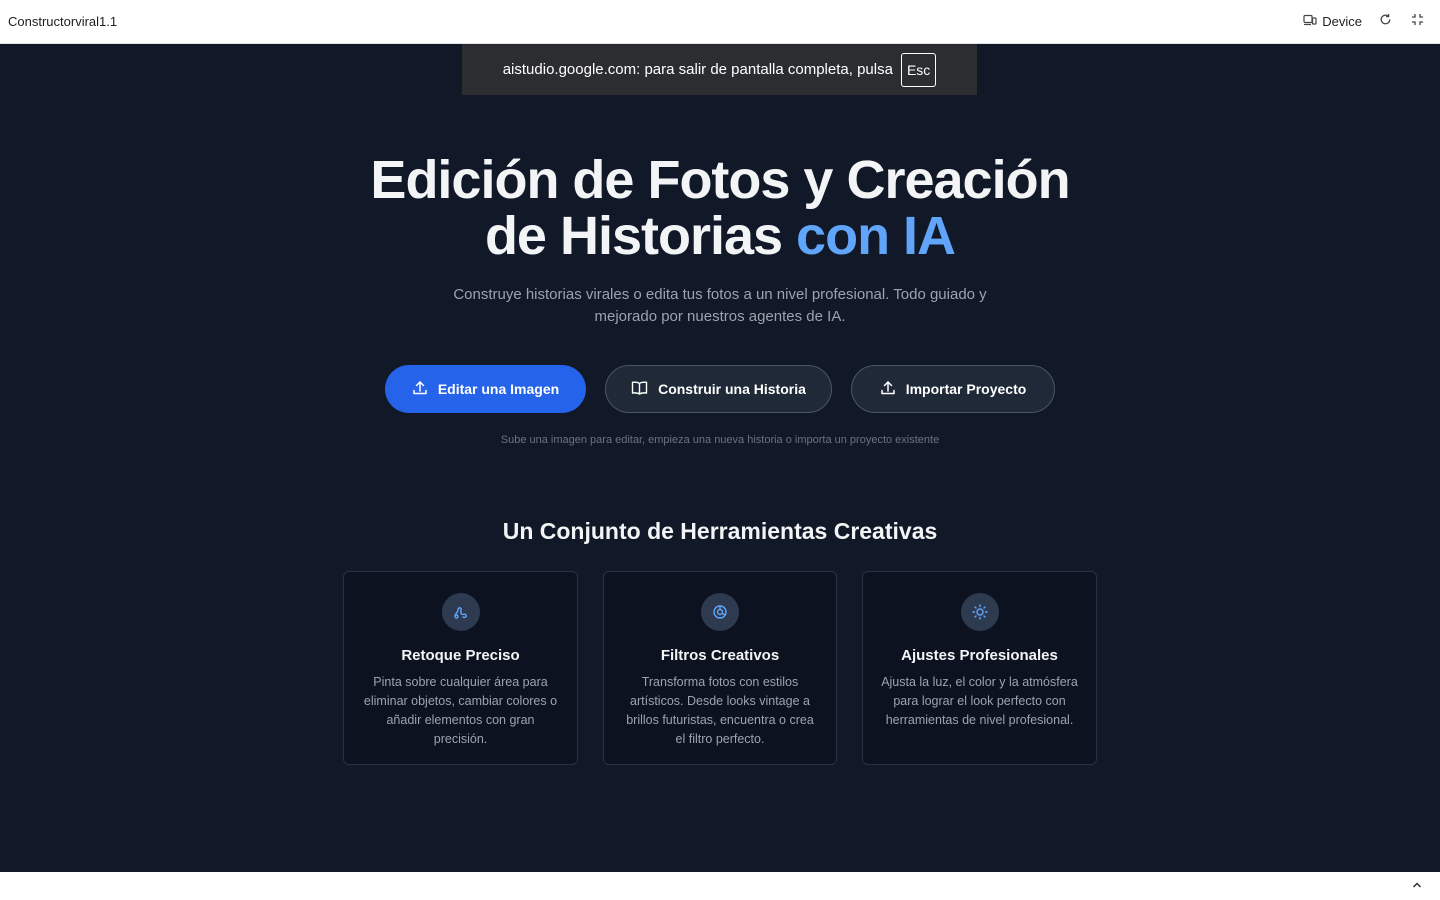  Describe the element at coordinates (876, 236) in the screenshot. I see `hero-title-accent: con IA` at that location.